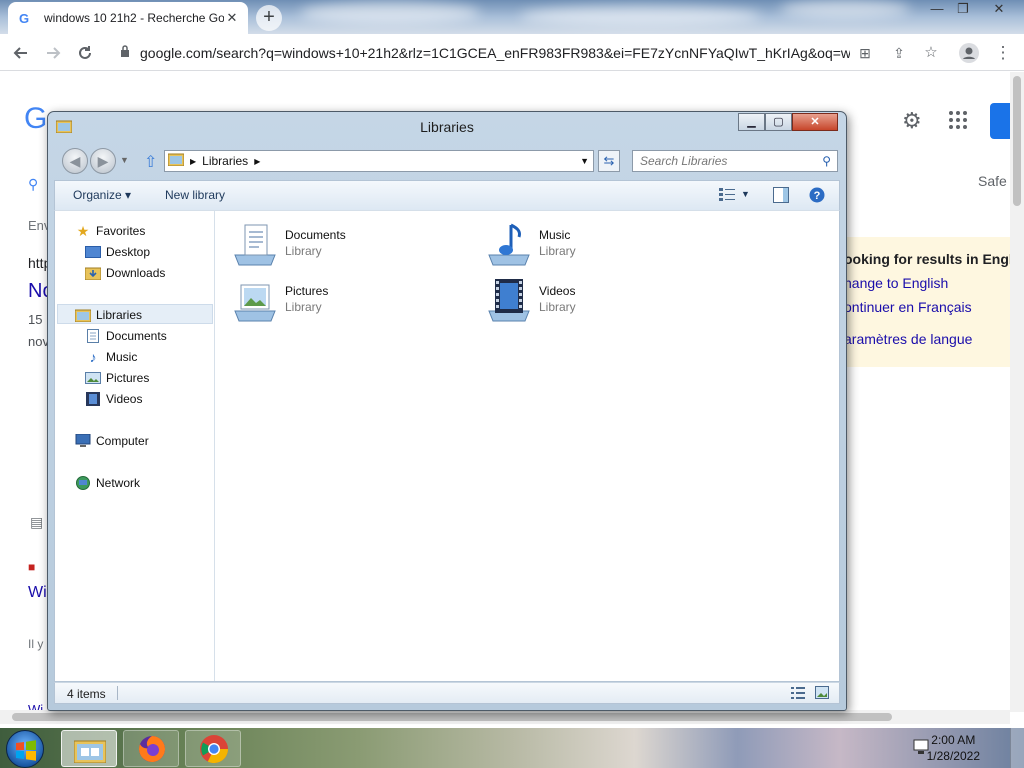  I want to click on nav-music: ♪ Music, so click(111, 357).